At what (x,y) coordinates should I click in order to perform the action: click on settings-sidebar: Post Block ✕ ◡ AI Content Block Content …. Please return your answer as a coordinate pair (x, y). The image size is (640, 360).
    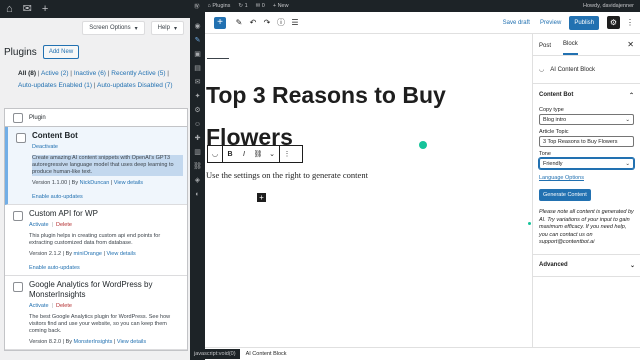
    Looking at the image, I should click on (586, 190).